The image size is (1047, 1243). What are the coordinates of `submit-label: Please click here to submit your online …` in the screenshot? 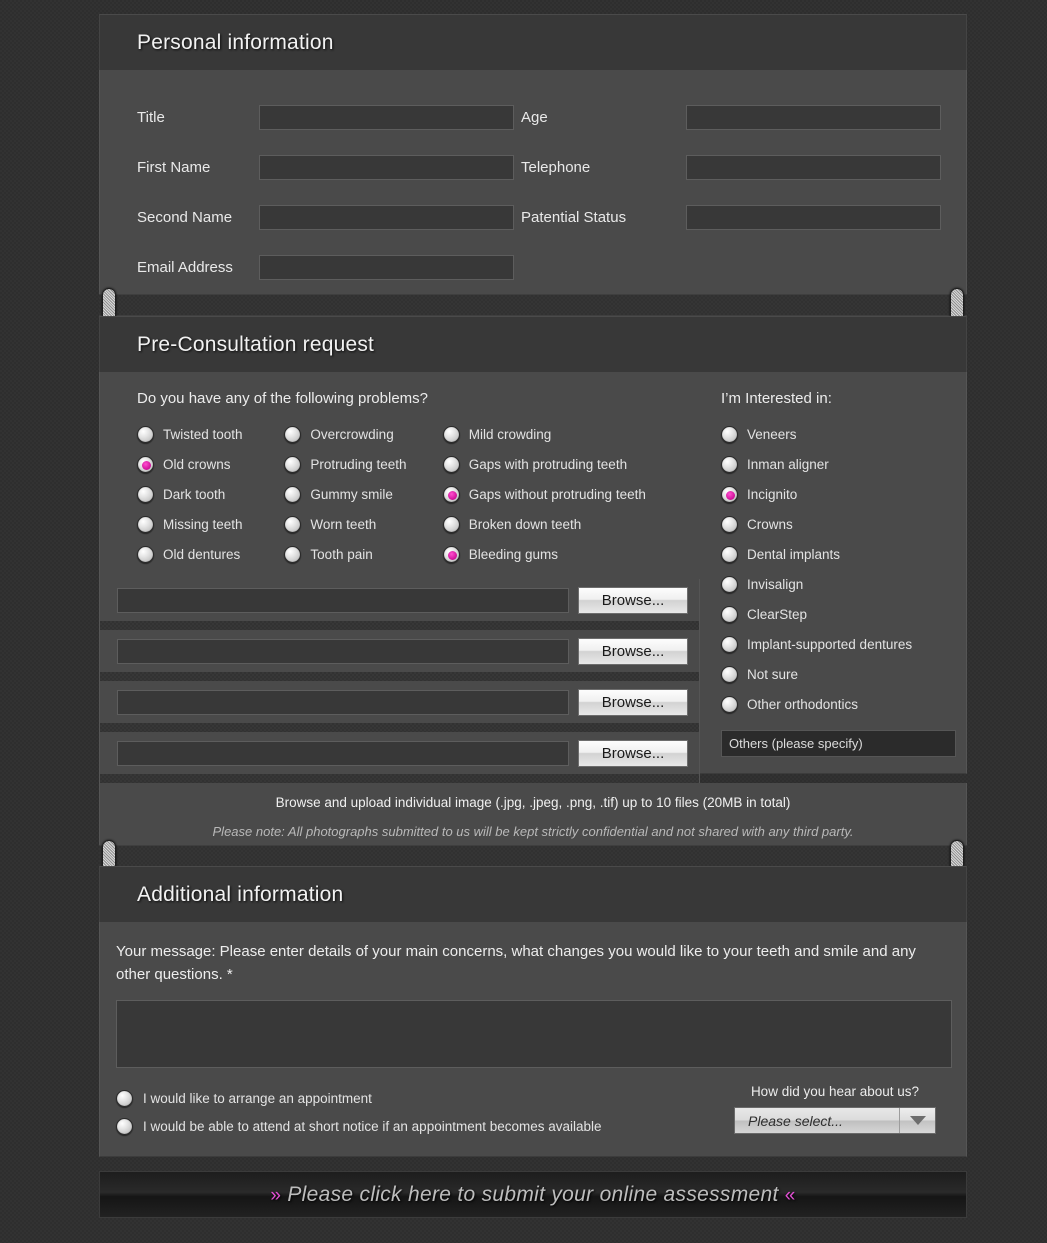 It's located at (533, 1194).